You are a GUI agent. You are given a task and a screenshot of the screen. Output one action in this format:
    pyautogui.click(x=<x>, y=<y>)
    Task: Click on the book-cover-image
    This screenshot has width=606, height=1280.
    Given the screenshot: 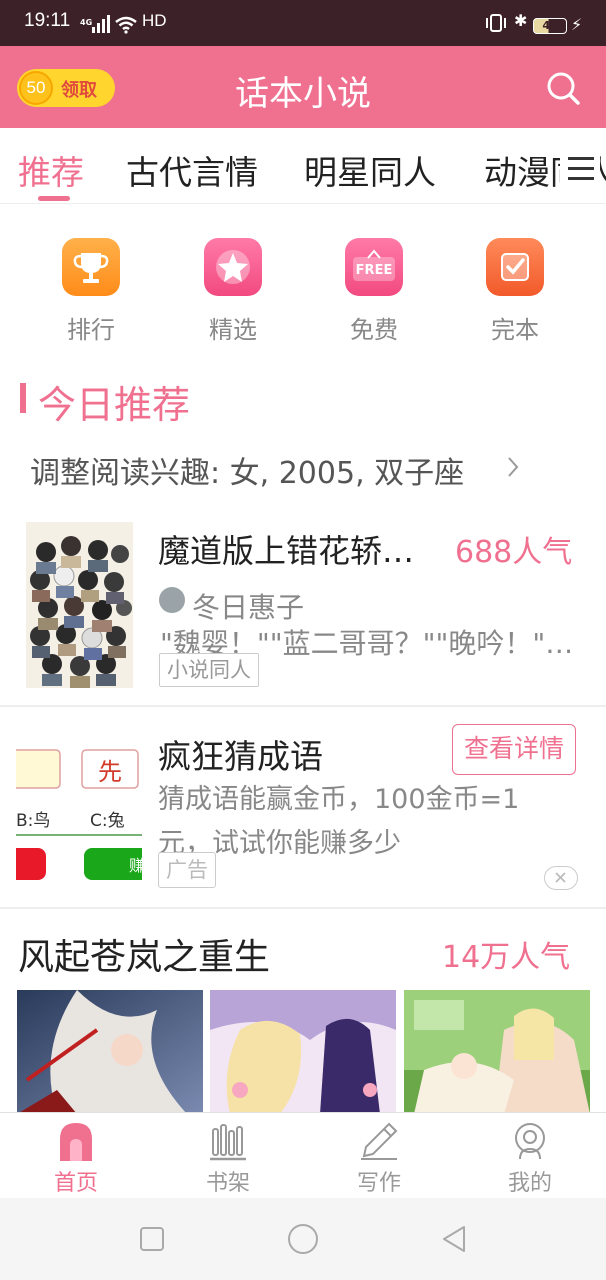 What is the action you would take?
    pyautogui.click(x=79, y=605)
    